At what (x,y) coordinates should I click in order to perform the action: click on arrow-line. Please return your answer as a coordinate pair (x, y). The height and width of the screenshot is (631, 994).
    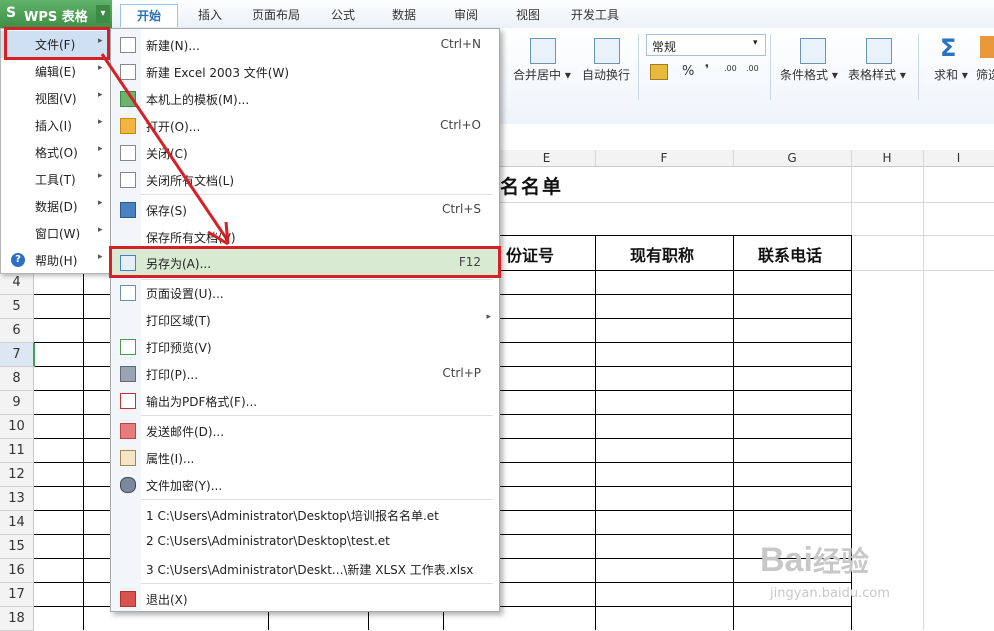
    Looking at the image, I should click on (164, 146).